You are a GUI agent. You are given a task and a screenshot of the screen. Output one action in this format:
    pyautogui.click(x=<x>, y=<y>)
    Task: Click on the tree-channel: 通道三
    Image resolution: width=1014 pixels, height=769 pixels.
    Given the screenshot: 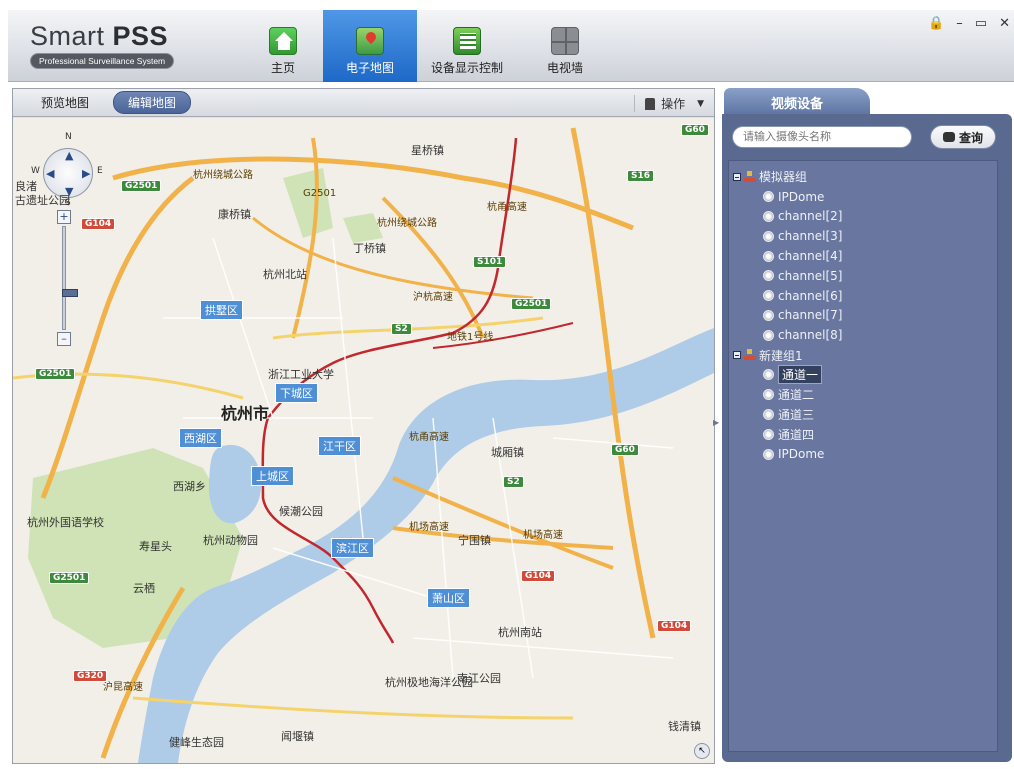 What is the action you would take?
    pyautogui.click(x=863, y=415)
    